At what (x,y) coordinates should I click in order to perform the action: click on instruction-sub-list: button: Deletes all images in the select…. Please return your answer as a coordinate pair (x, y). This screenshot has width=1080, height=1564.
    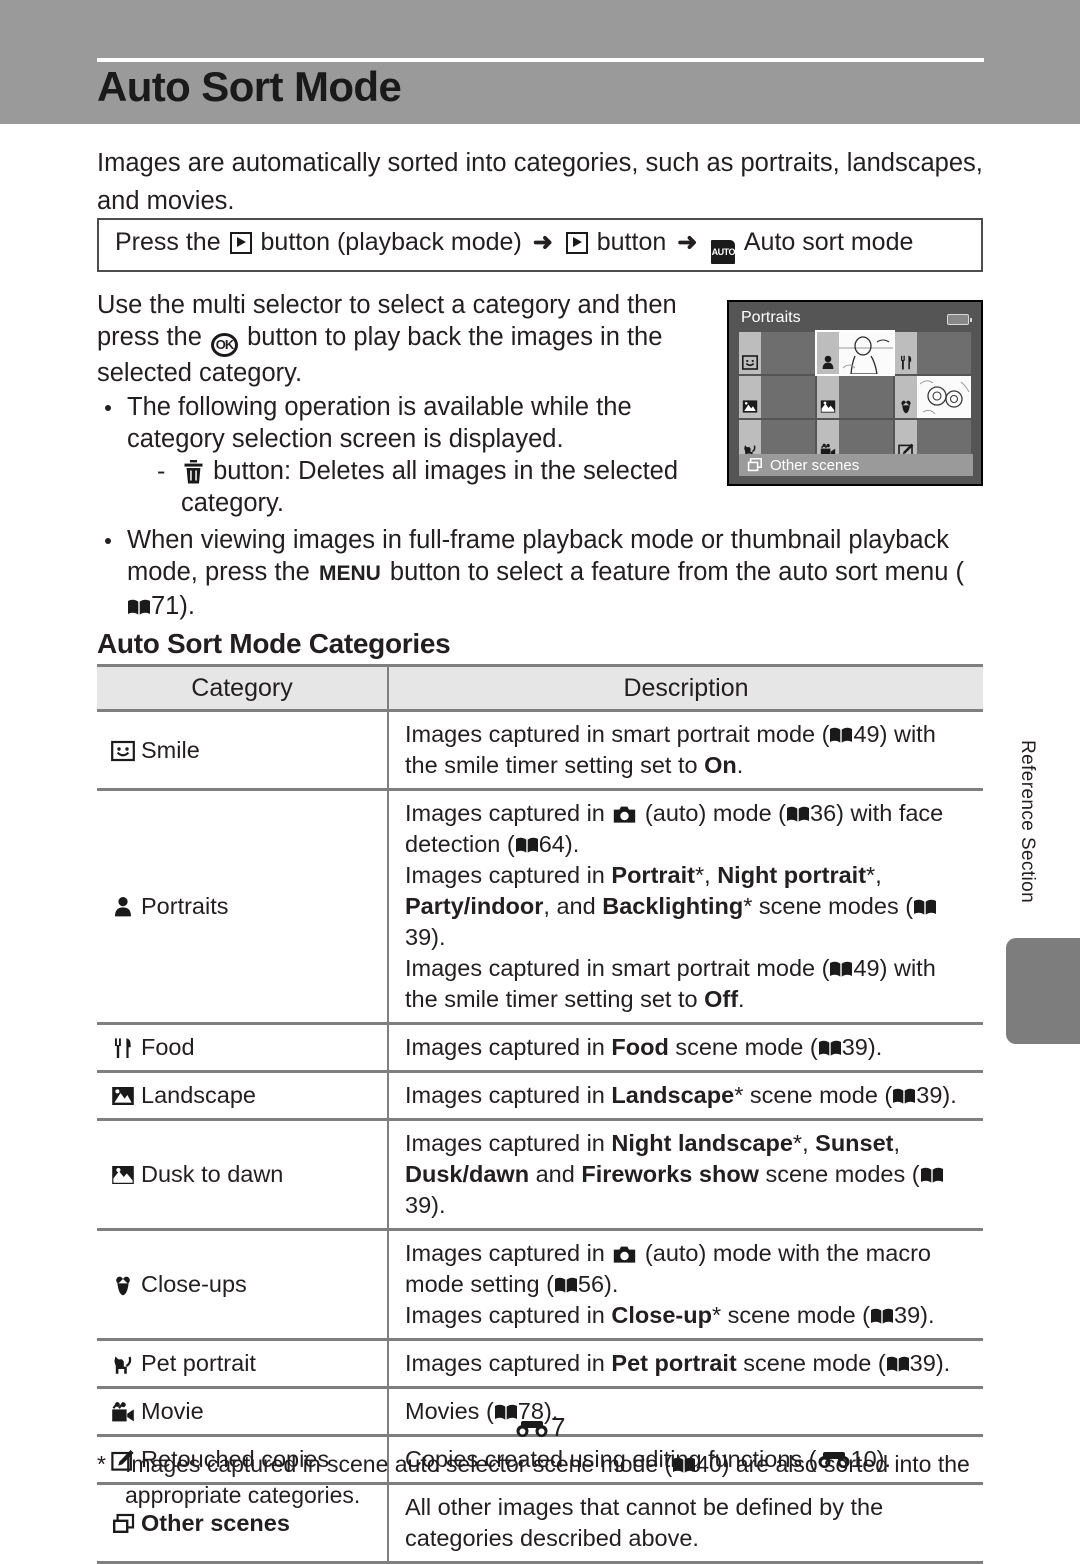
    Looking at the image, I should click on (422, 487).